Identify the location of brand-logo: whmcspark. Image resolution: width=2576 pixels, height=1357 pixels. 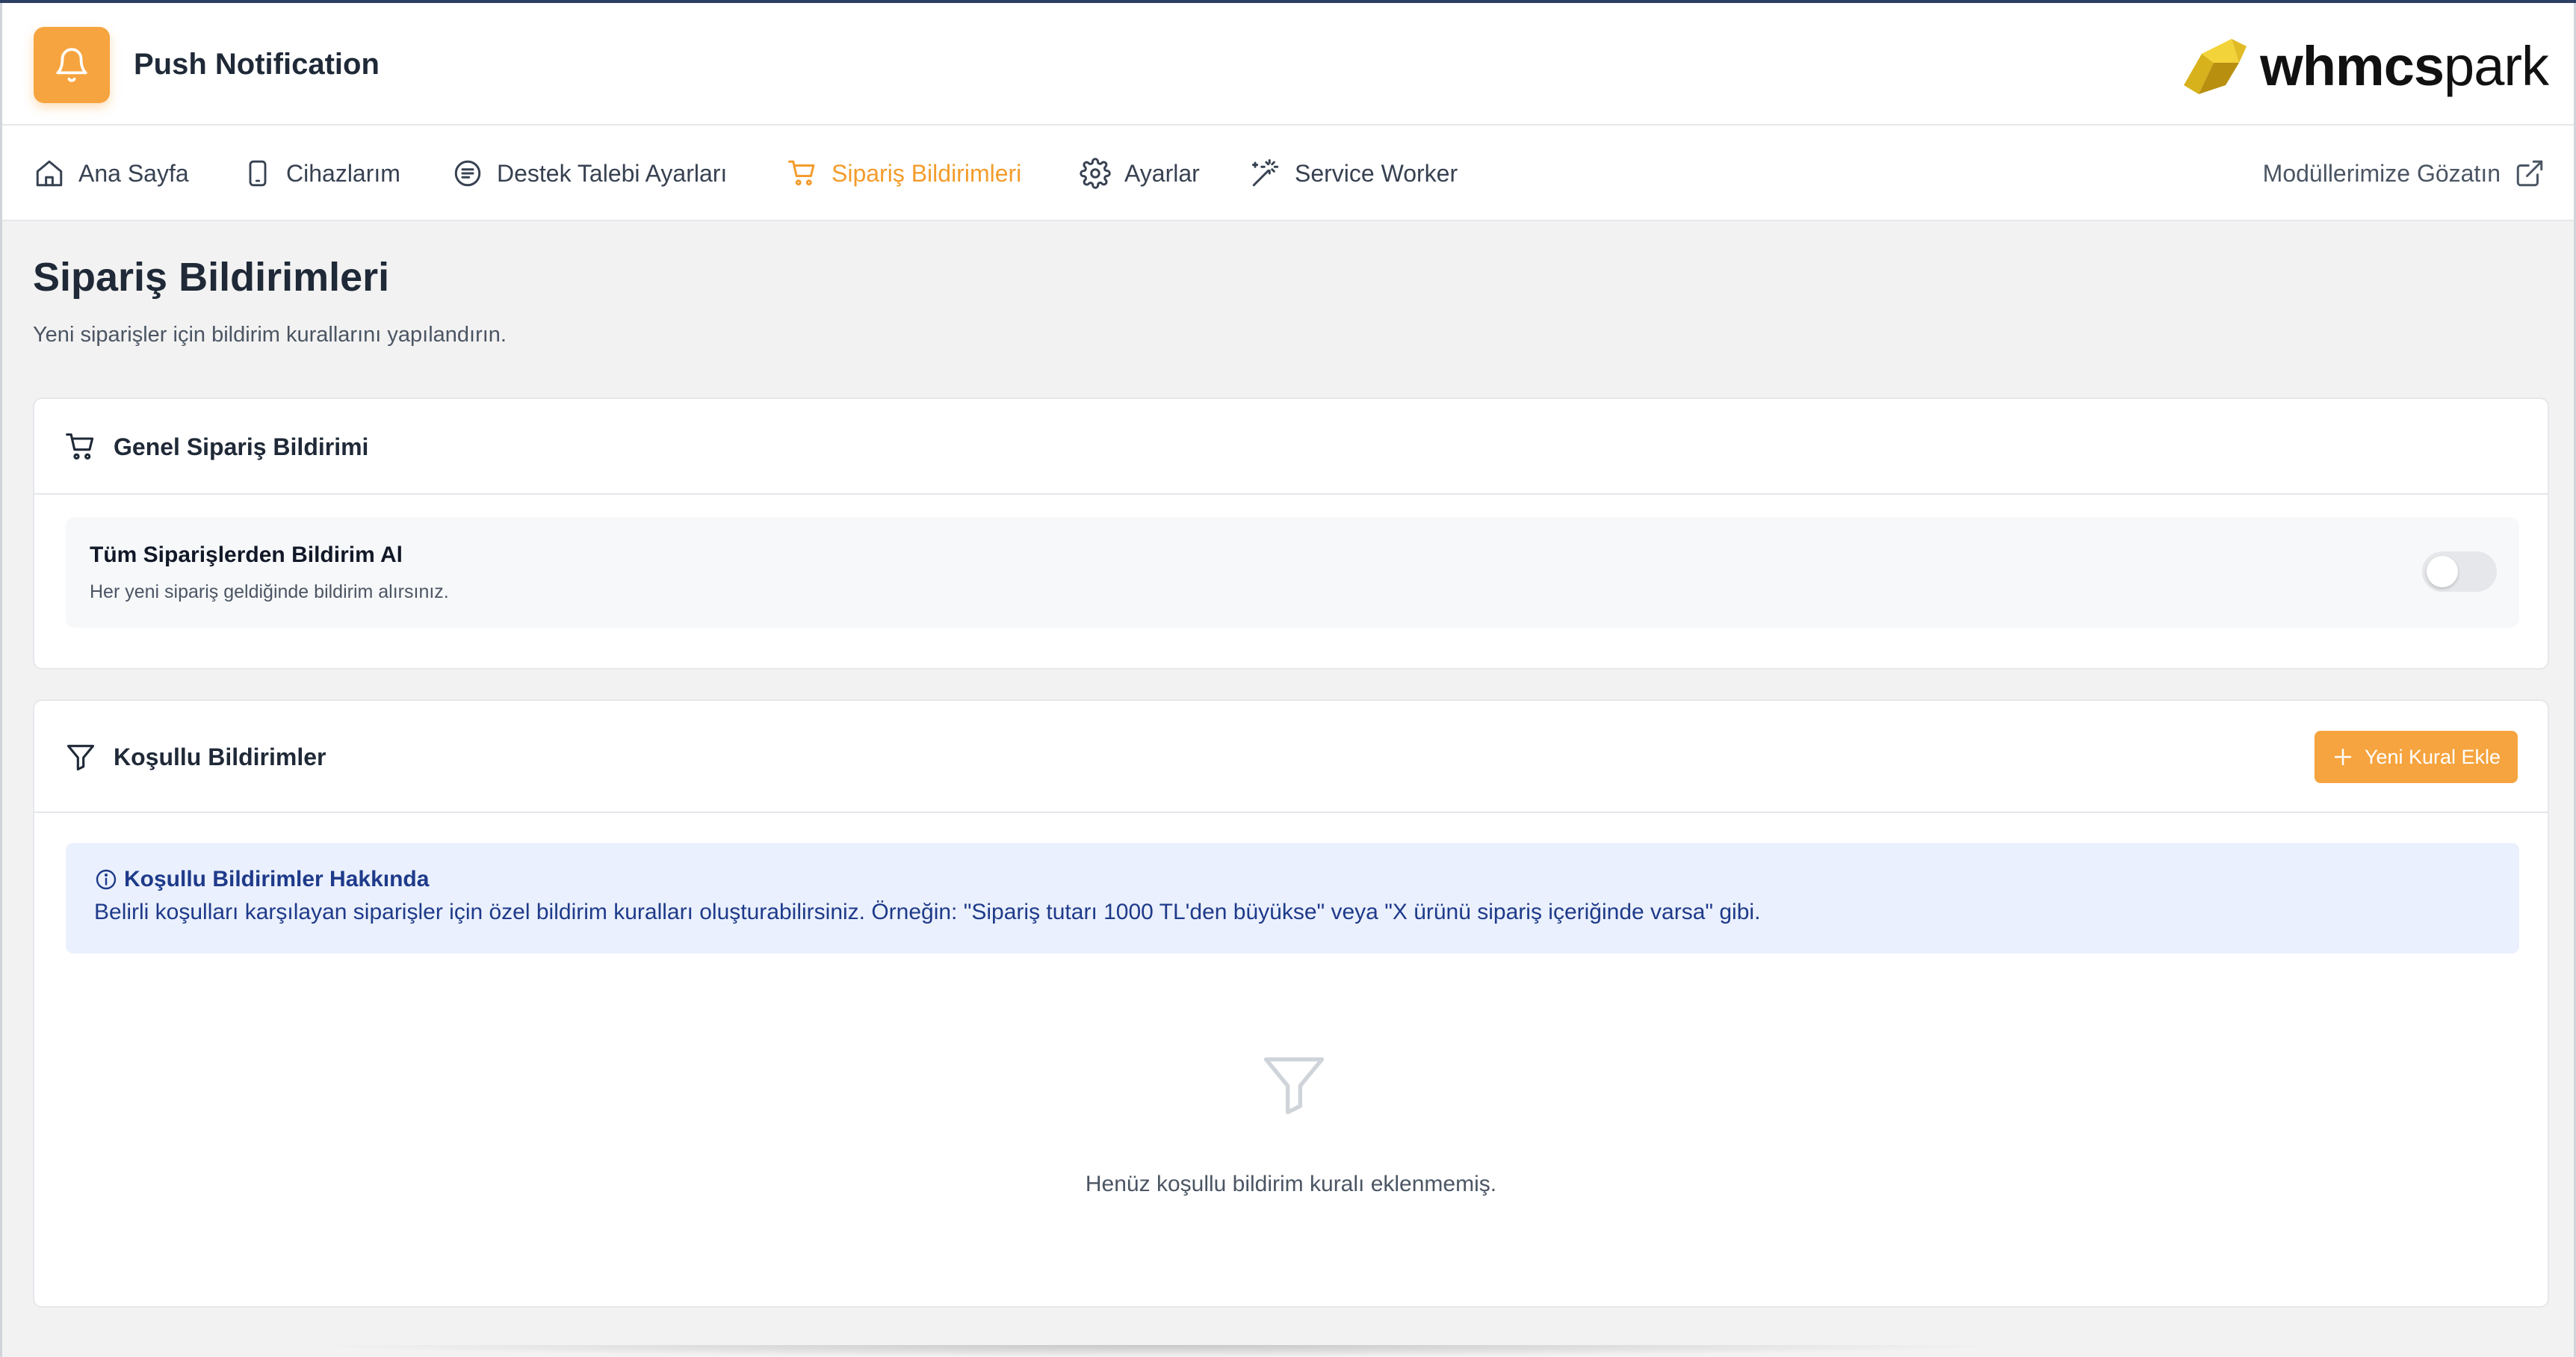
(2364, 66).